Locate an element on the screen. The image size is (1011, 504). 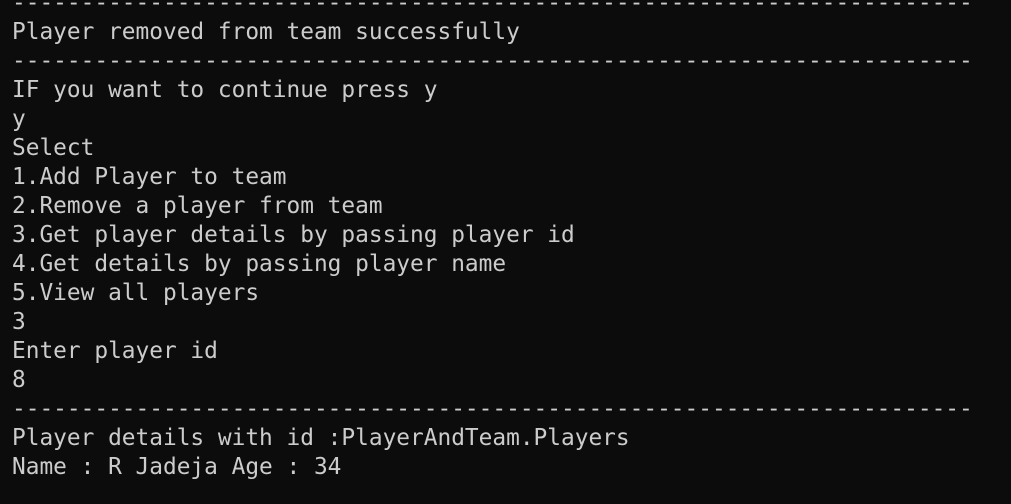
menu-option-add-player: 1.Add Player to team is located at coordinates (149, 177).